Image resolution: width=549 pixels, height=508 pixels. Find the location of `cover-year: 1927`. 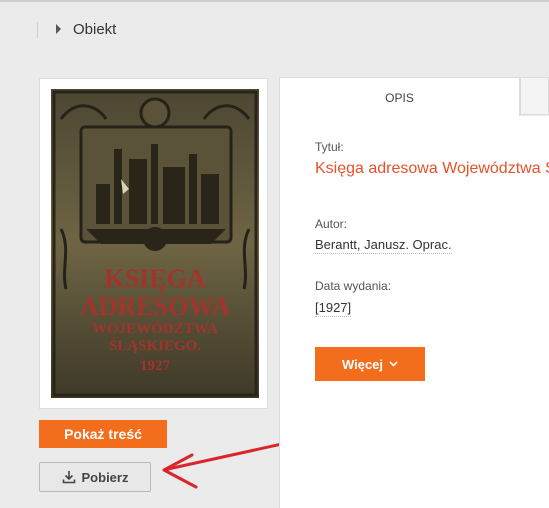

cover-year: 1927 is located at coordinates (155, 366).